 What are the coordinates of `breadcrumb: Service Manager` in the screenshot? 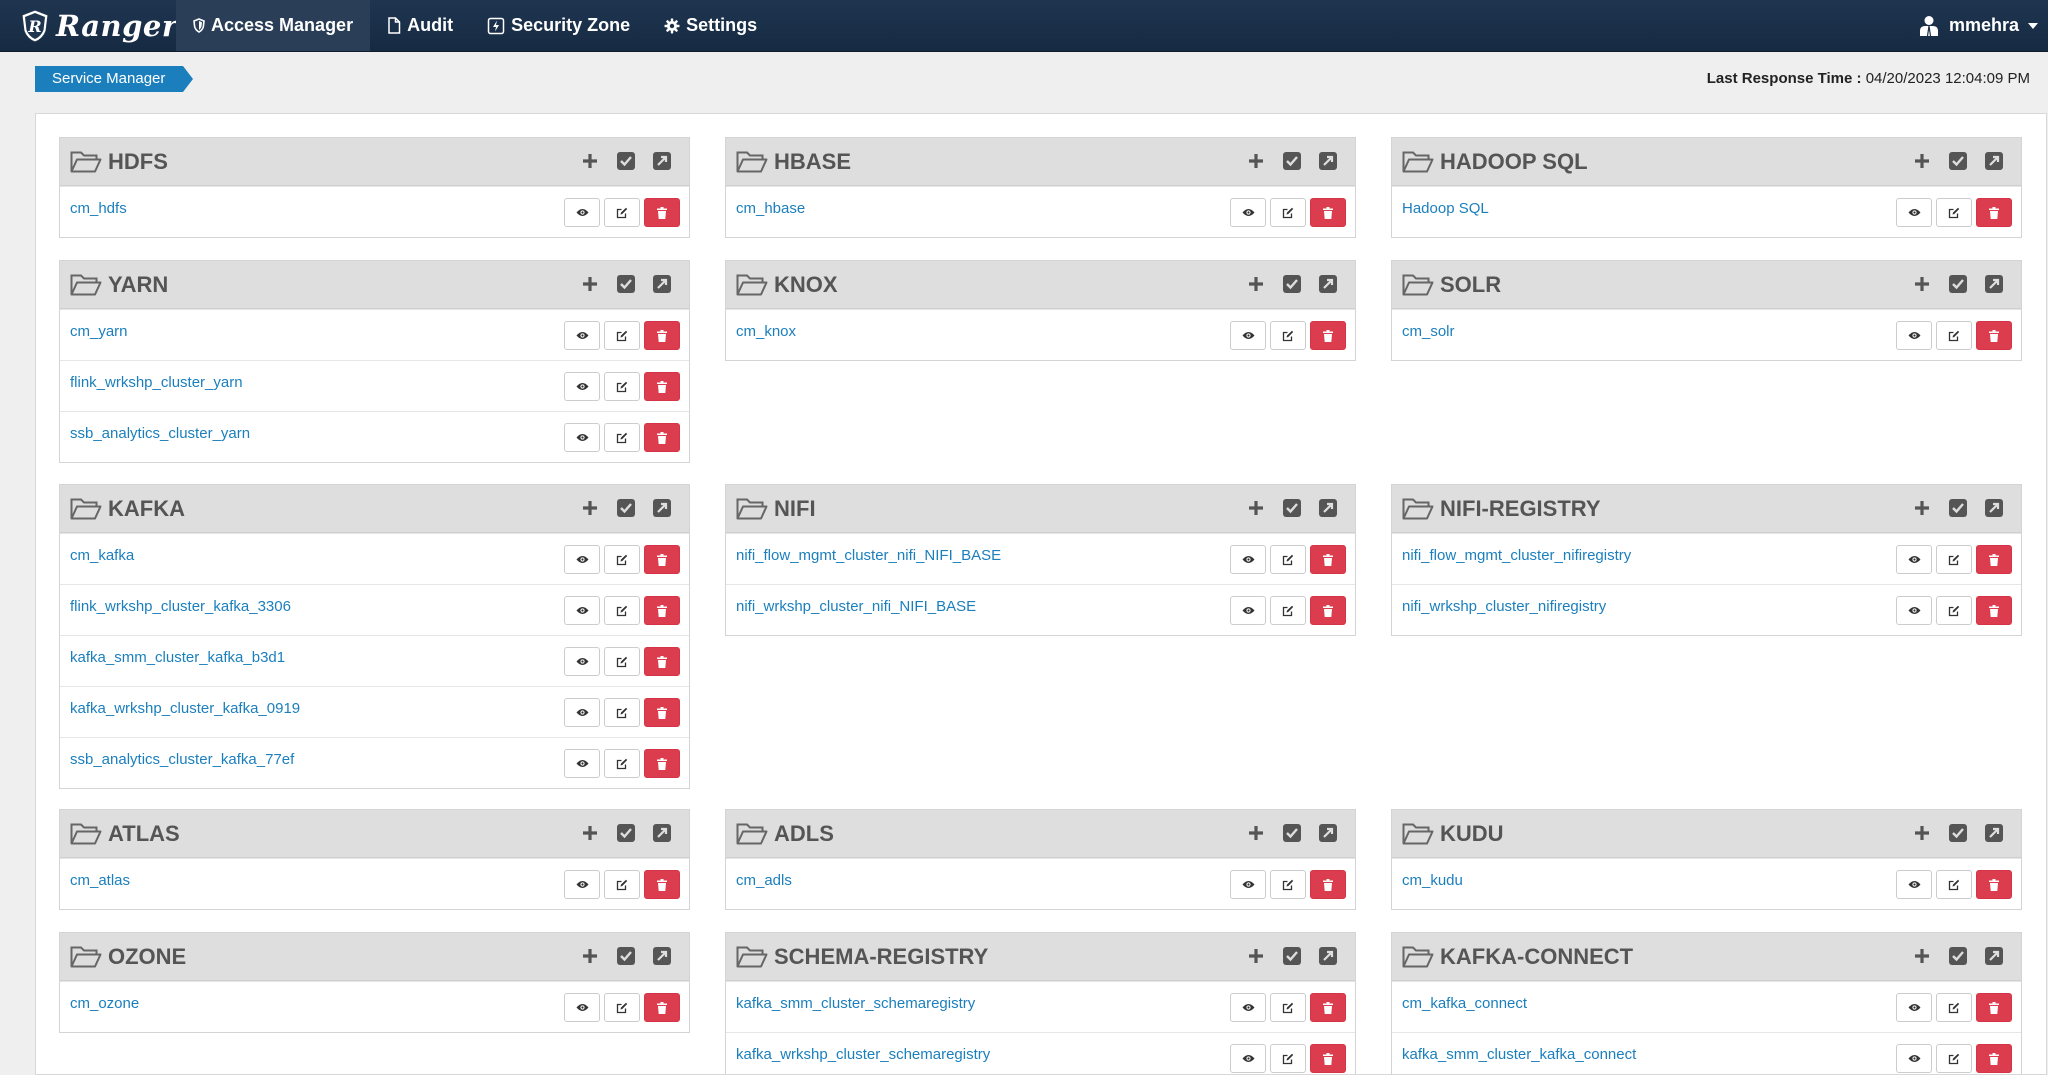 It's located at (114, 79).